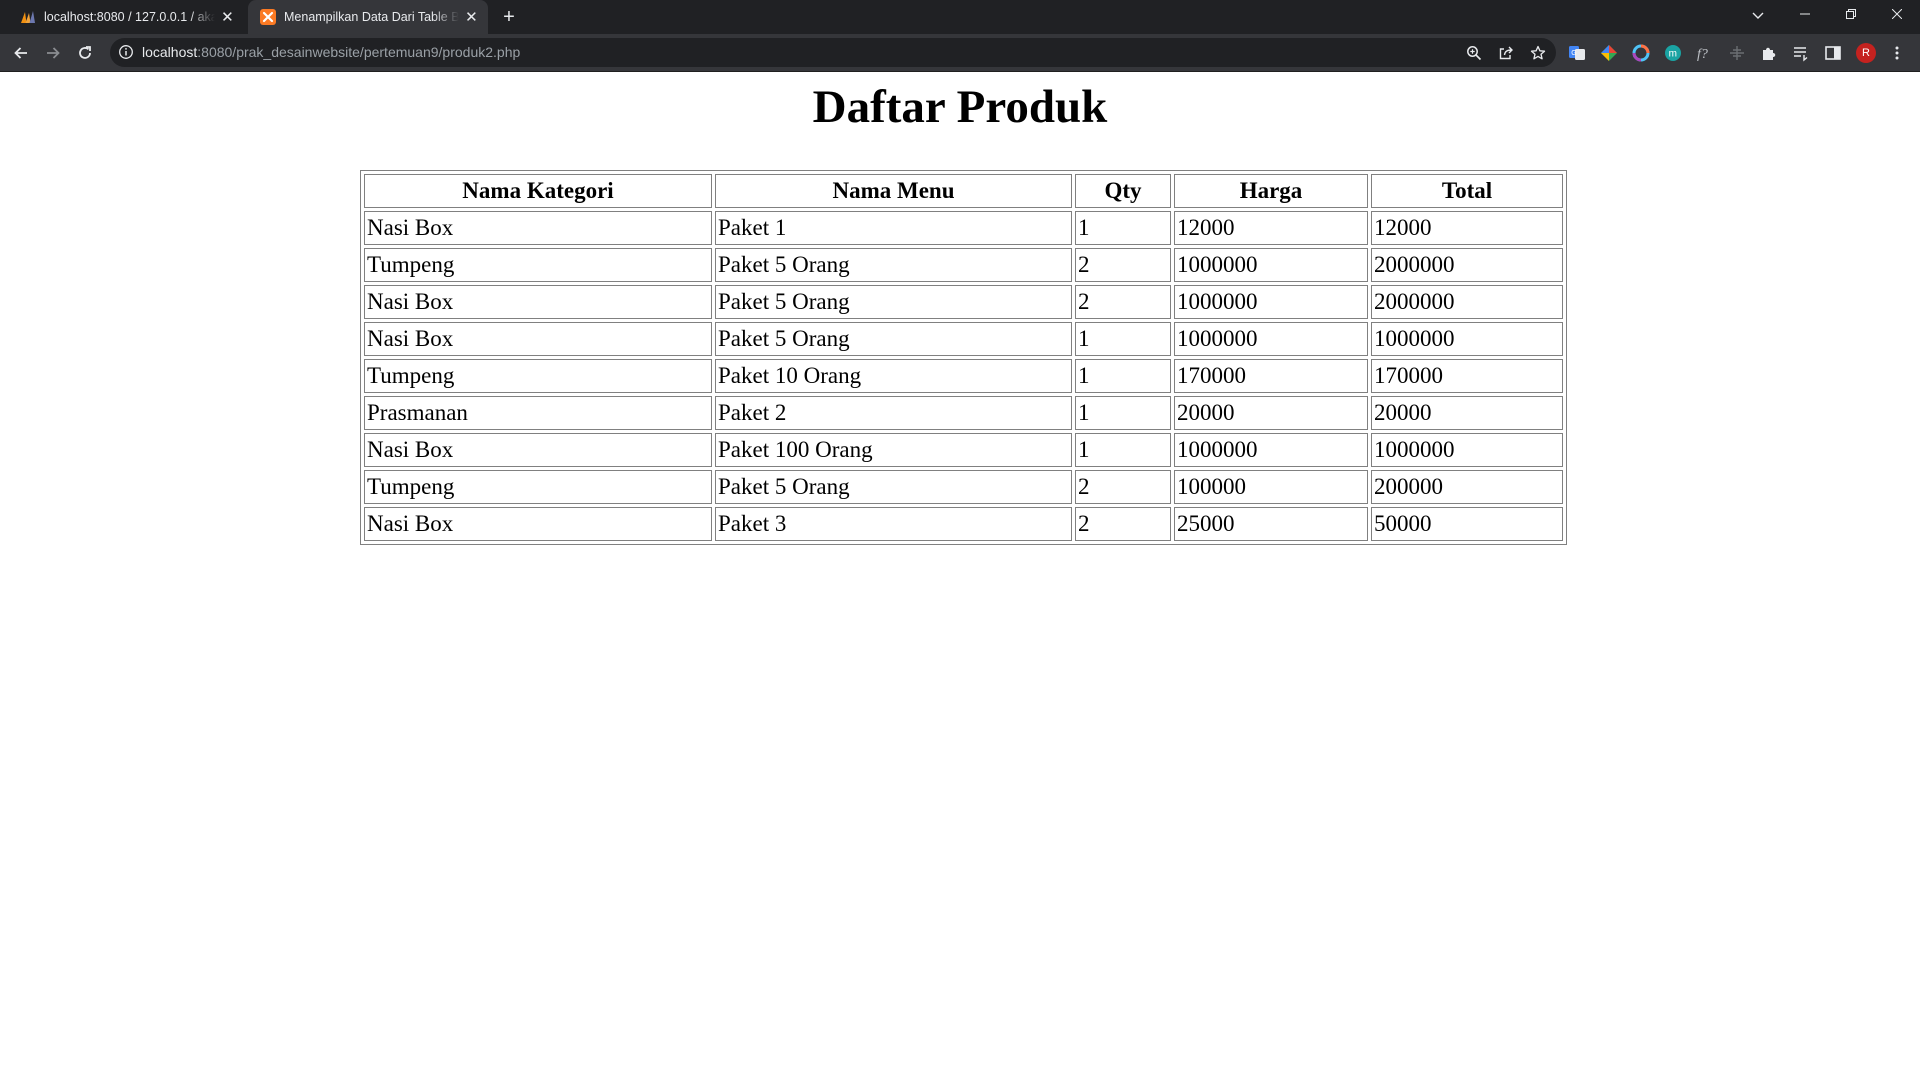 Image resolution: width=1920 pixels, height=1080 pixels. What do you see at coordinates (1577, 53) in the screenshot?
I see `google-translate-icon: G` at bounding box center [1577, 53].